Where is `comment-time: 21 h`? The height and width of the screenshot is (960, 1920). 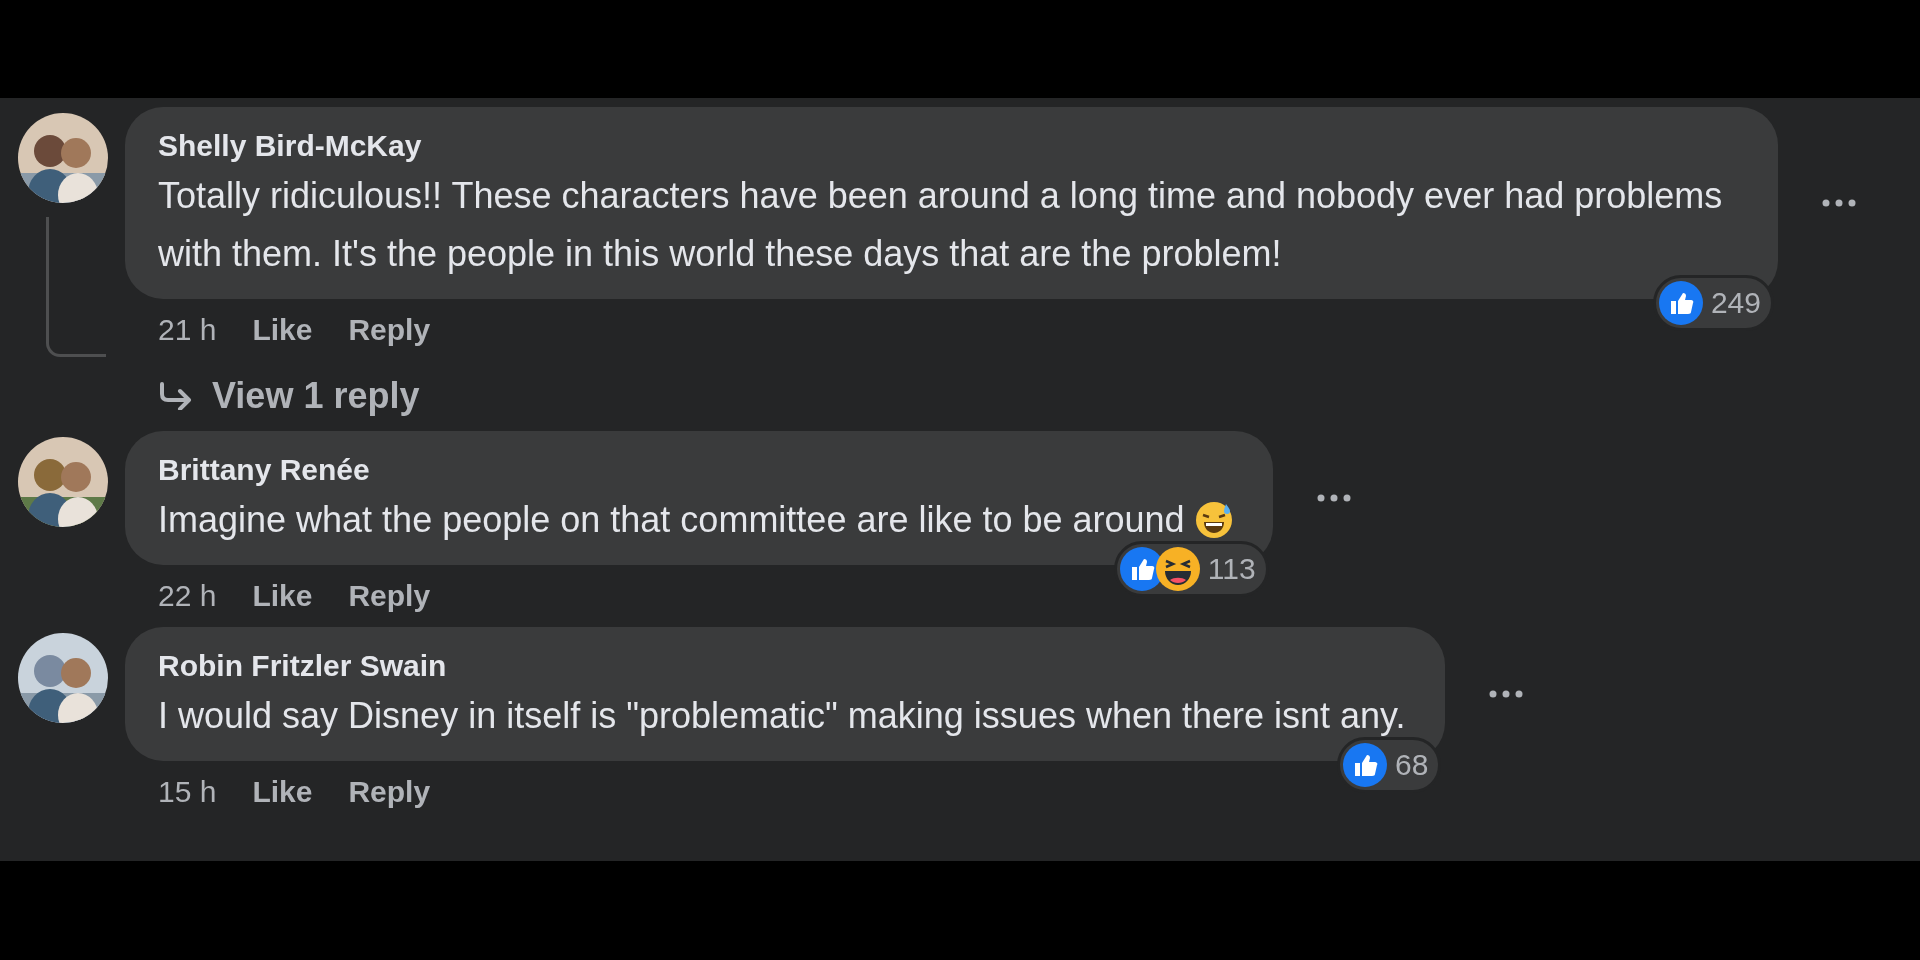 comment-time: 21 h is located at coordinates (187, 330).